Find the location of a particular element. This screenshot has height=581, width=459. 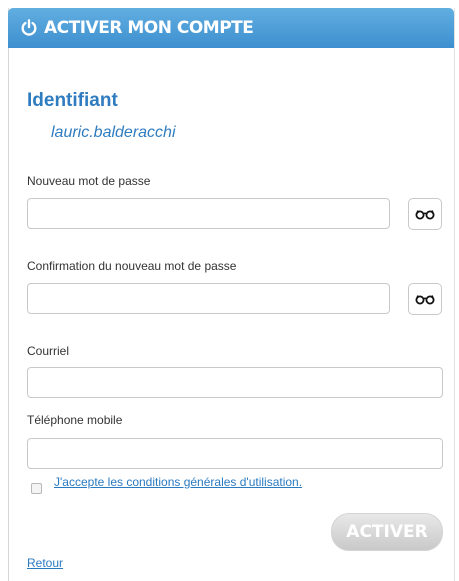

mobile-label: Téléphone mobile is located at coordinates (75, 420).